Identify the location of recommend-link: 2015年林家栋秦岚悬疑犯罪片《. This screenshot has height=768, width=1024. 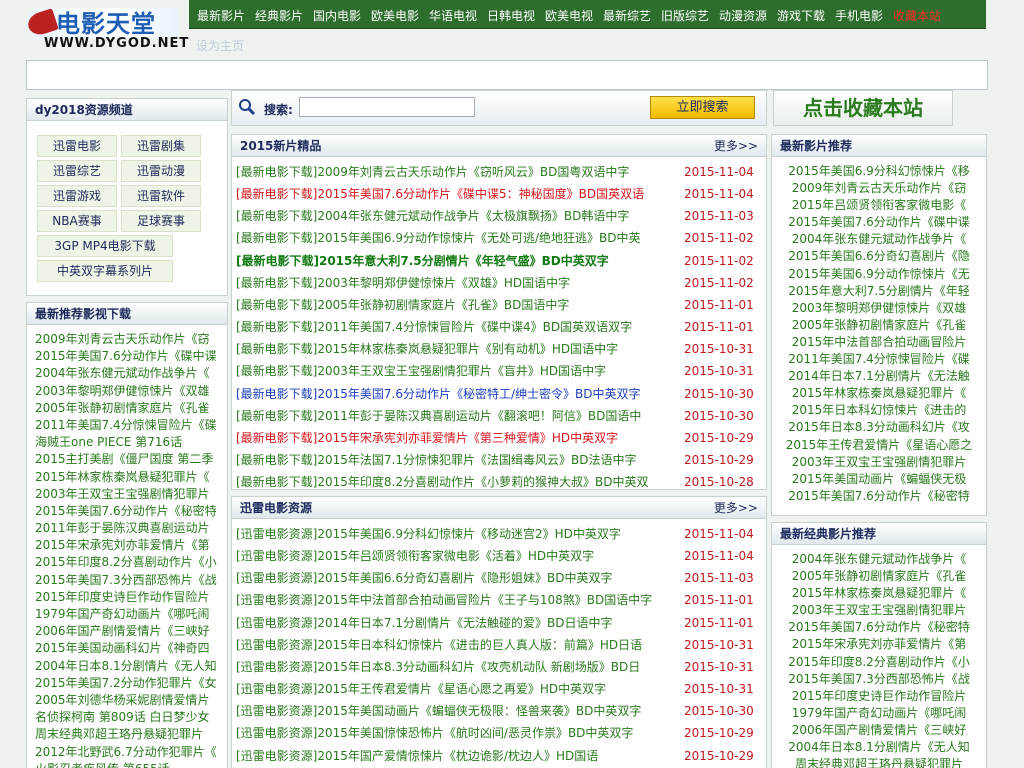
(131, 477).